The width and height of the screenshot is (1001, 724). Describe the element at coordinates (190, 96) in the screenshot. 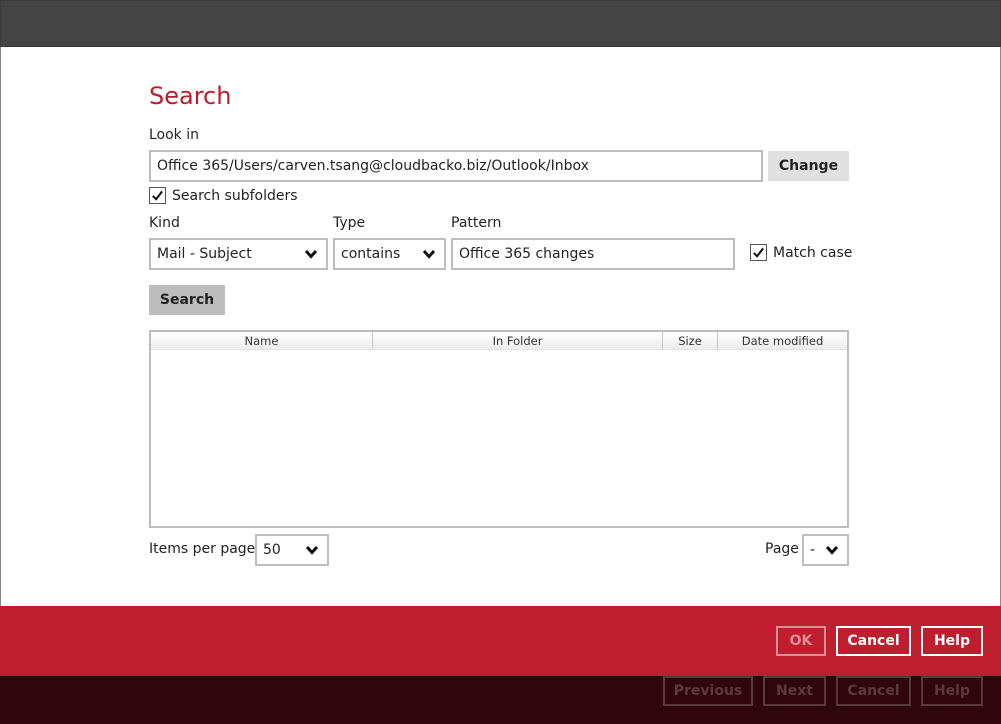

I see `dialog-title: Search` at that location.